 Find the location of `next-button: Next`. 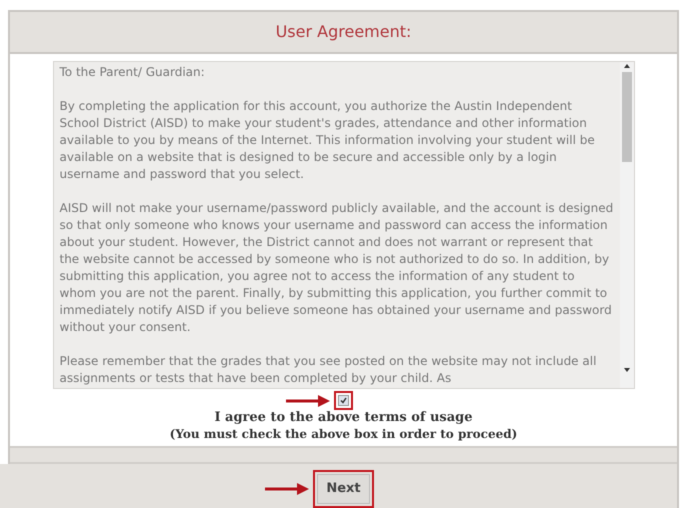

next-button: Next is located at coordinates (343, 489).